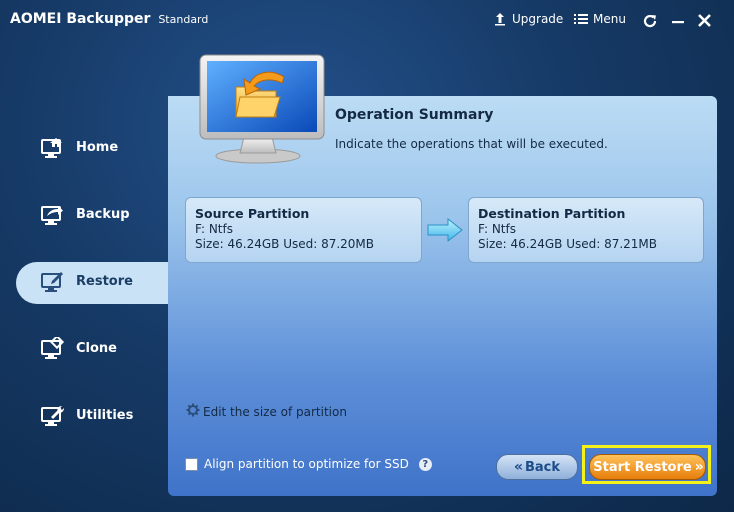 This screenshot has width=734, height=512. I want to click on sidebar-item-label: Utilities, so click(105, 415).